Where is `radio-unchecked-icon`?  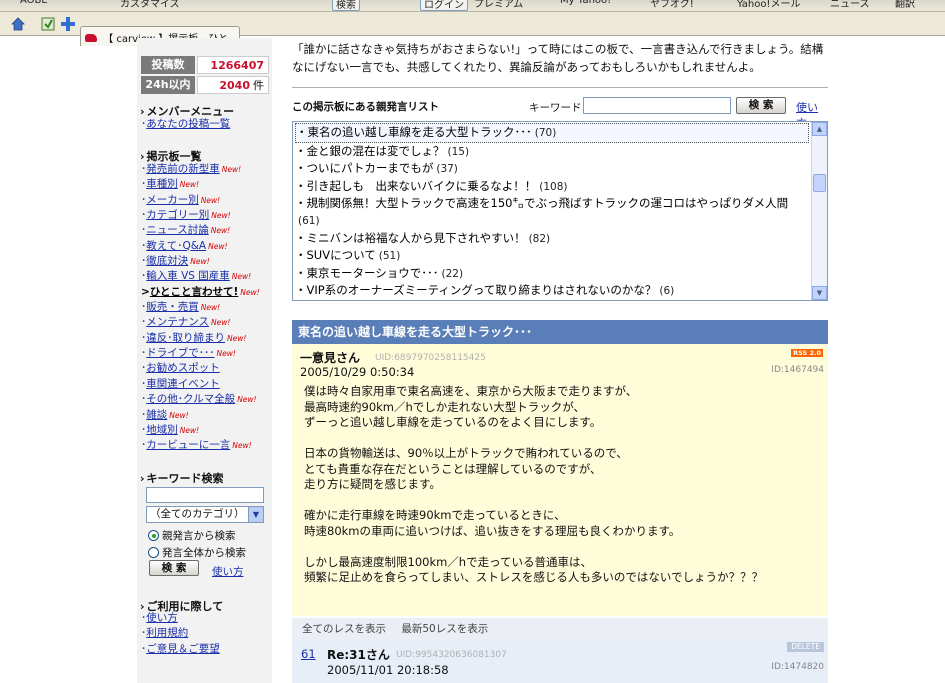 radio-unchecked-icon is located at coordinates (153, 552).